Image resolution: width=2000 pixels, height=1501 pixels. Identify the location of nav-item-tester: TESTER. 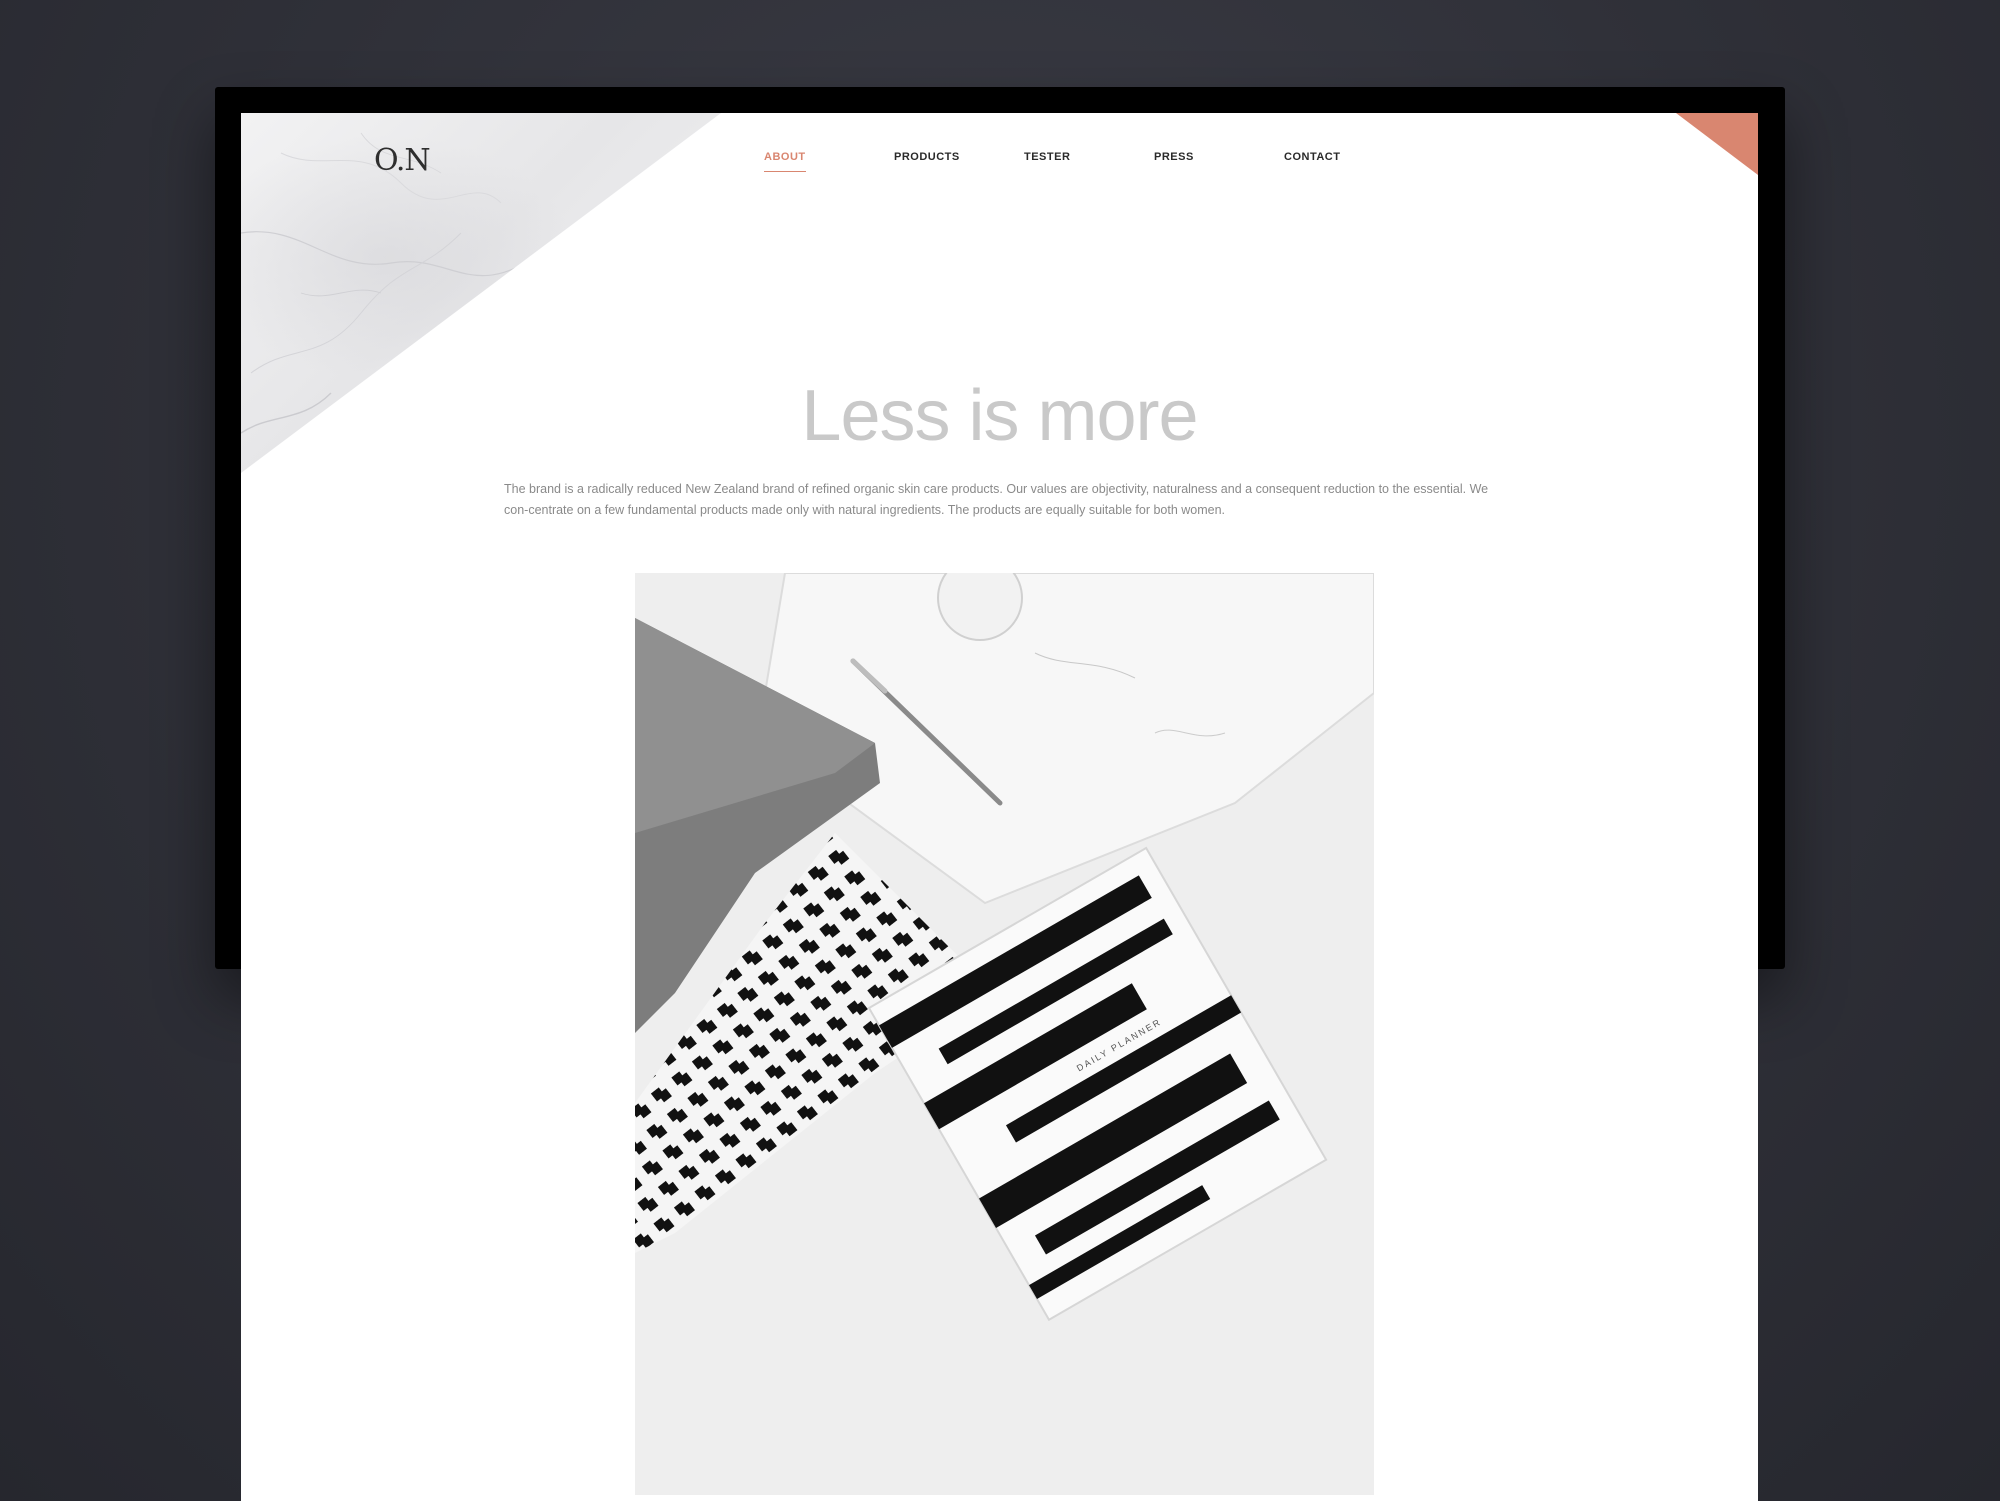
(1047, 157).